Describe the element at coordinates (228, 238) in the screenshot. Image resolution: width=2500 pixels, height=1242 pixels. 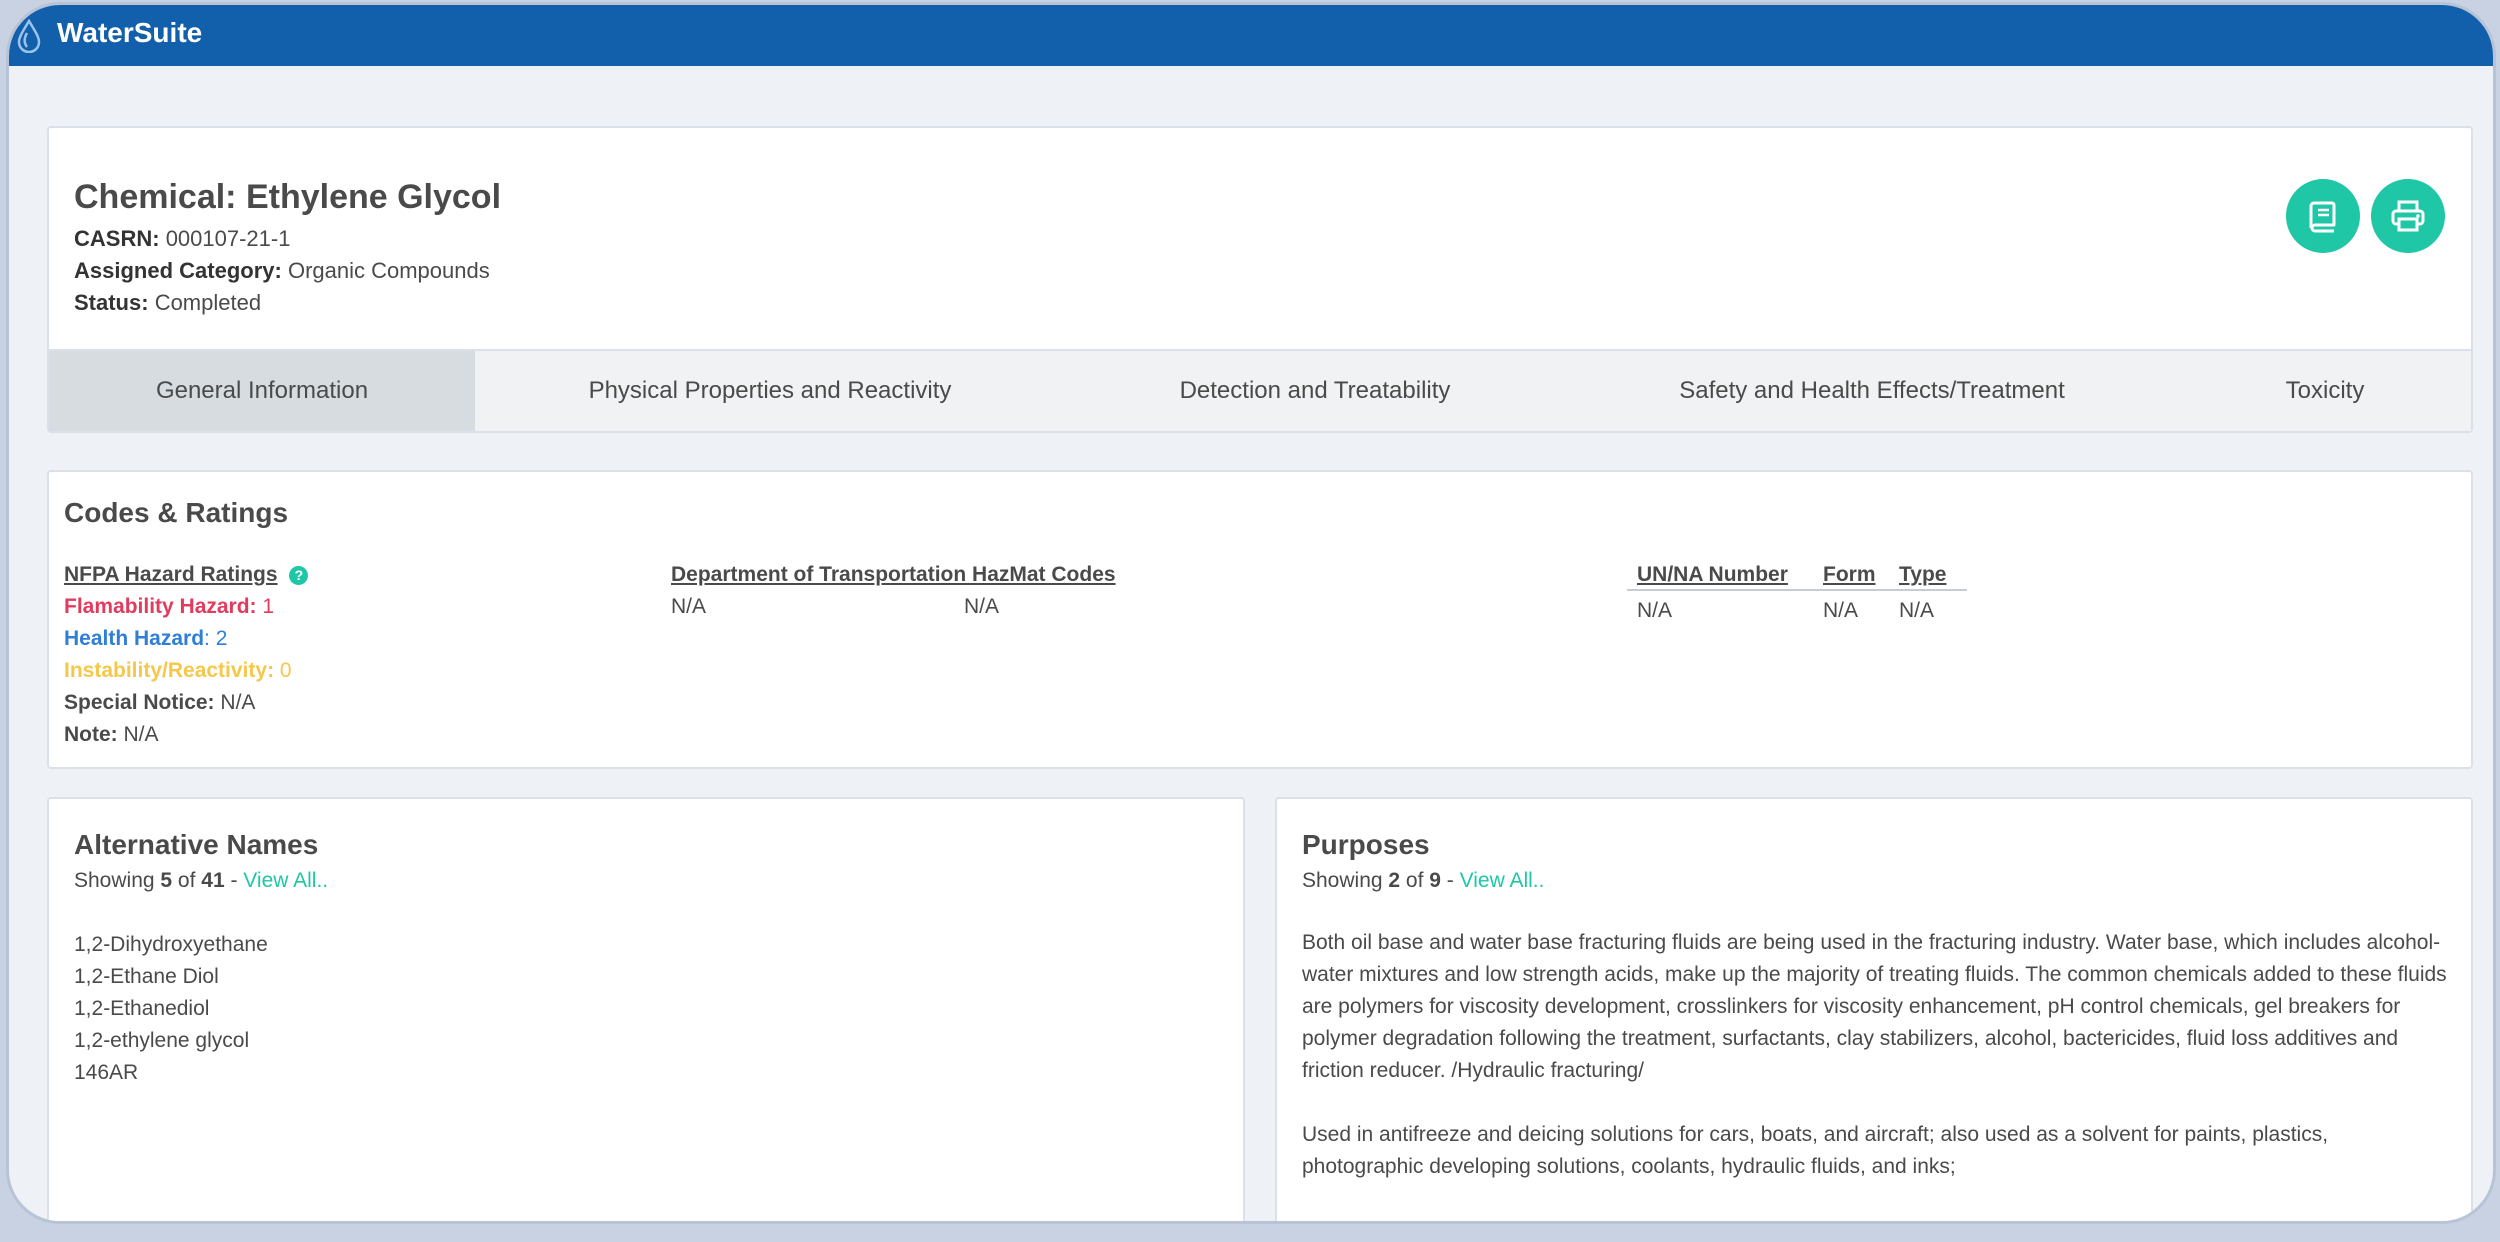
I see `casrn-value: 000107-21-1` at that location.